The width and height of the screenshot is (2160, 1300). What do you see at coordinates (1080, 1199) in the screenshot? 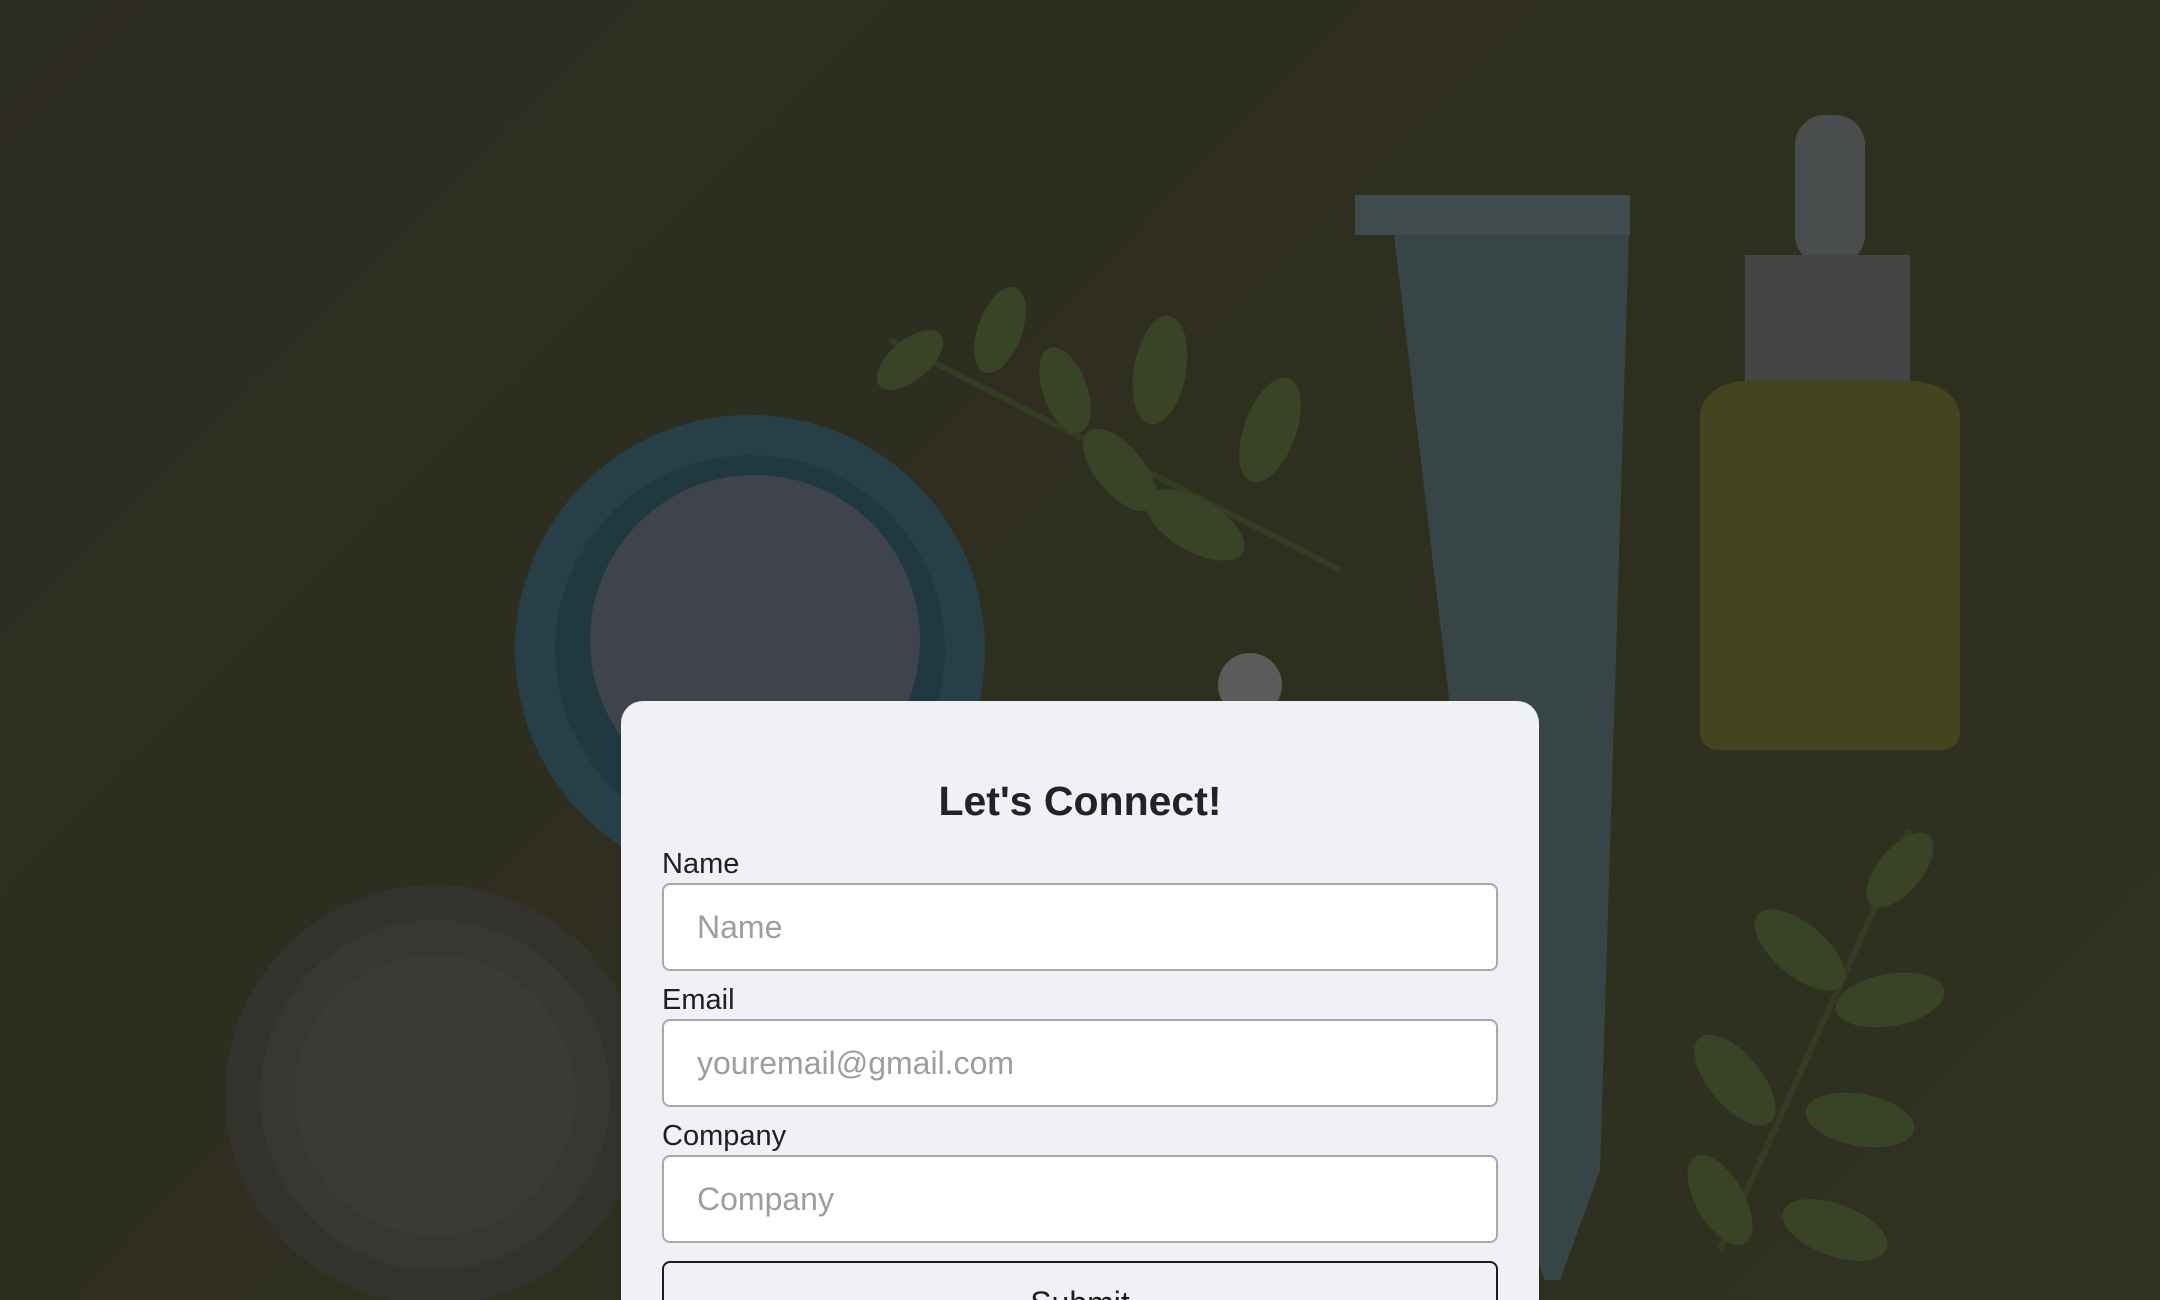
I see `company-input` at bounding box center [1080, 1199].